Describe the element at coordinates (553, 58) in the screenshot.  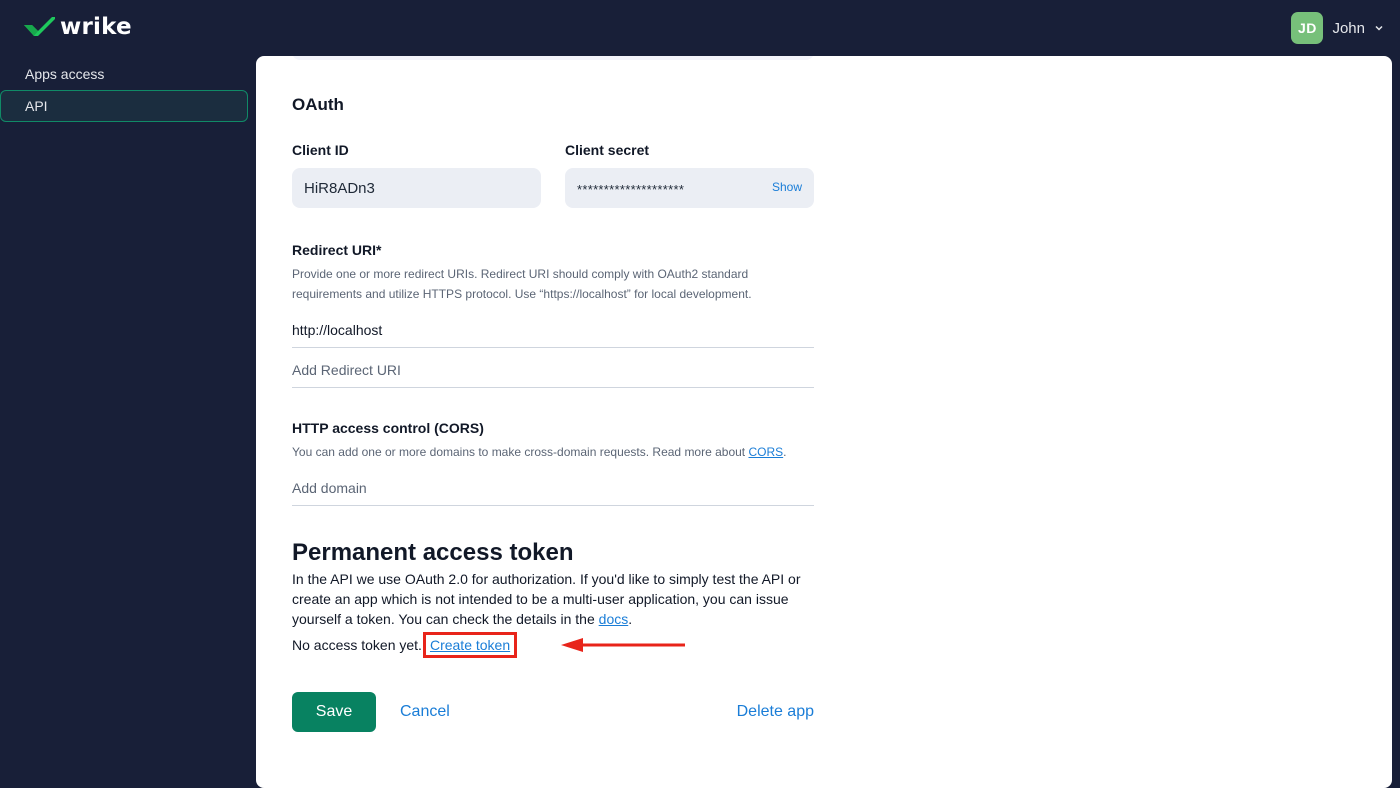
I see `previous-section-edge` at that location.